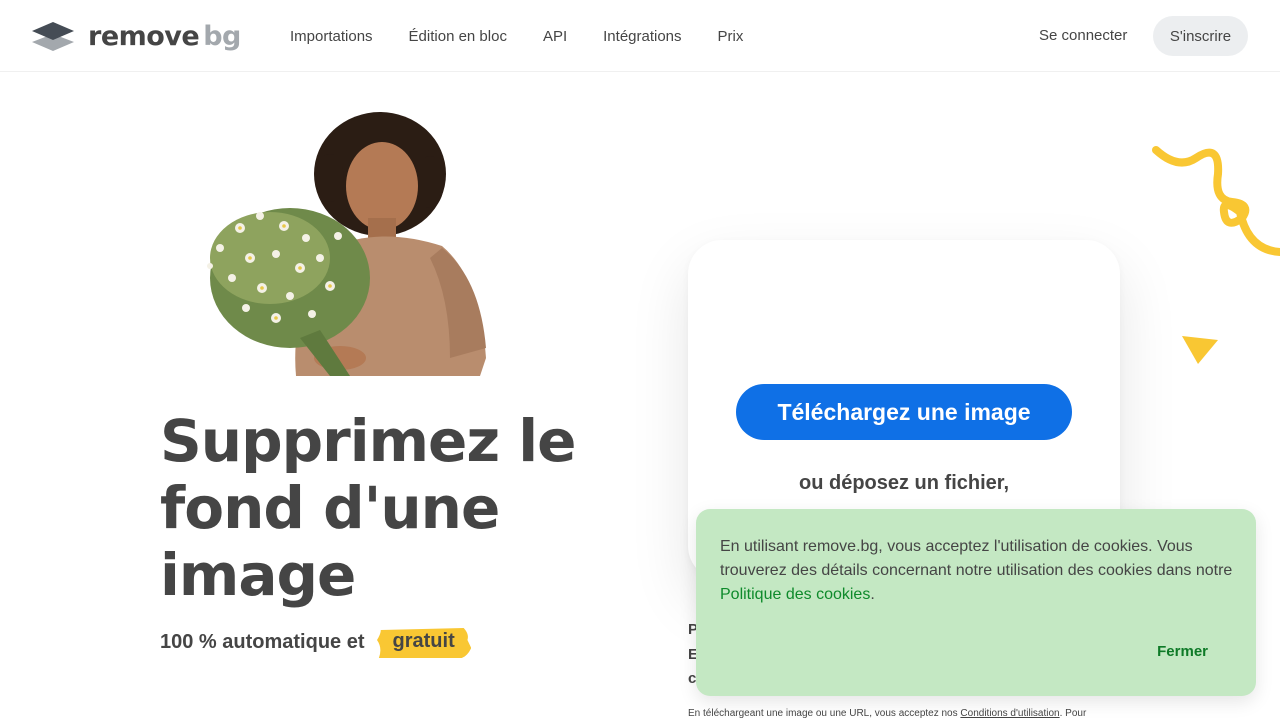 The width and height of the screenshot is (1280, 720). What do you see at coordinates (904, 483) in the screenshot?
I see `drop-file-text: ou déposez un fichier,` at bounding box center [904, 483].